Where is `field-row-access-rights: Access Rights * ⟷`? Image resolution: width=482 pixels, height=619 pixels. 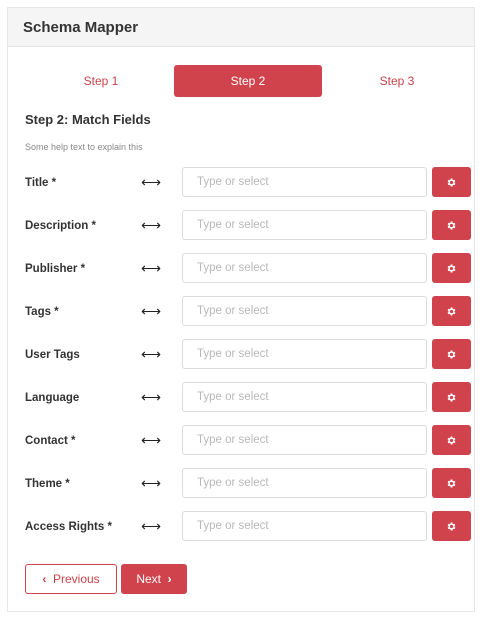 field-row-access-rights: Access Rights * ⟷ is located at coordinates (241, 527).